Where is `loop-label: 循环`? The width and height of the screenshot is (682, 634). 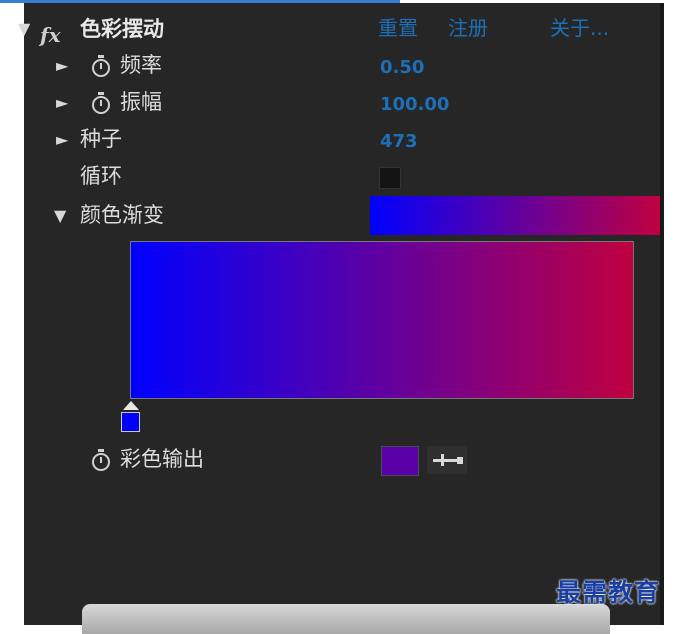 loop-label: 循环 is located at coordinates (101, 176).